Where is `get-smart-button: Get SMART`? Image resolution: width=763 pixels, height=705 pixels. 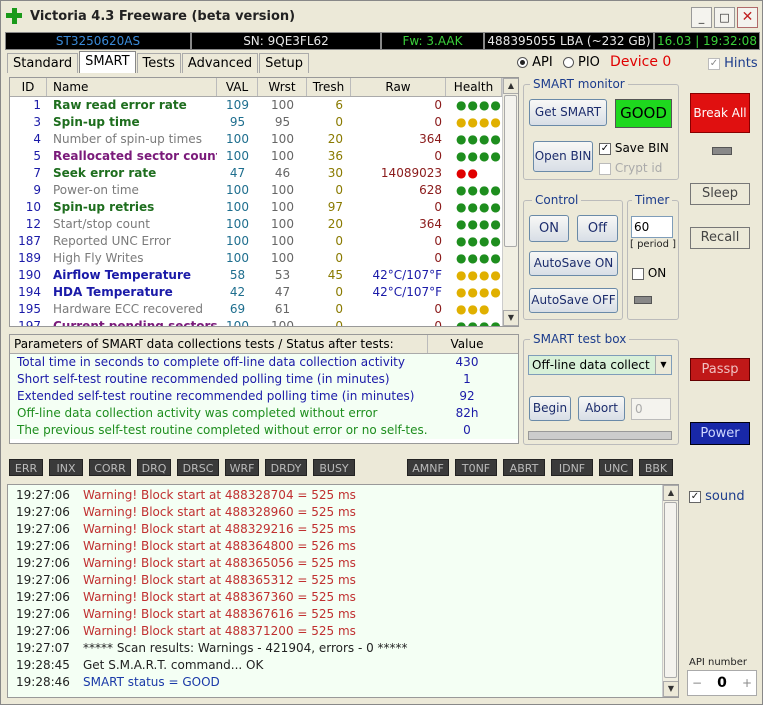 get-smart-button: Get SMART is located at coordinates (568, 112).